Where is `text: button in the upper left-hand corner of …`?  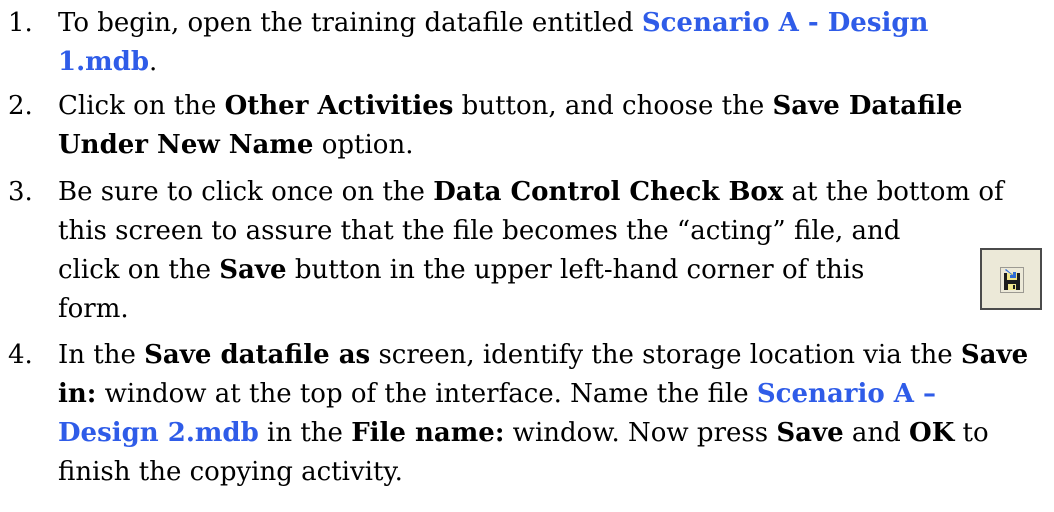 text: button in the upper left-hand corner of … is located at coordinates (575, 270).